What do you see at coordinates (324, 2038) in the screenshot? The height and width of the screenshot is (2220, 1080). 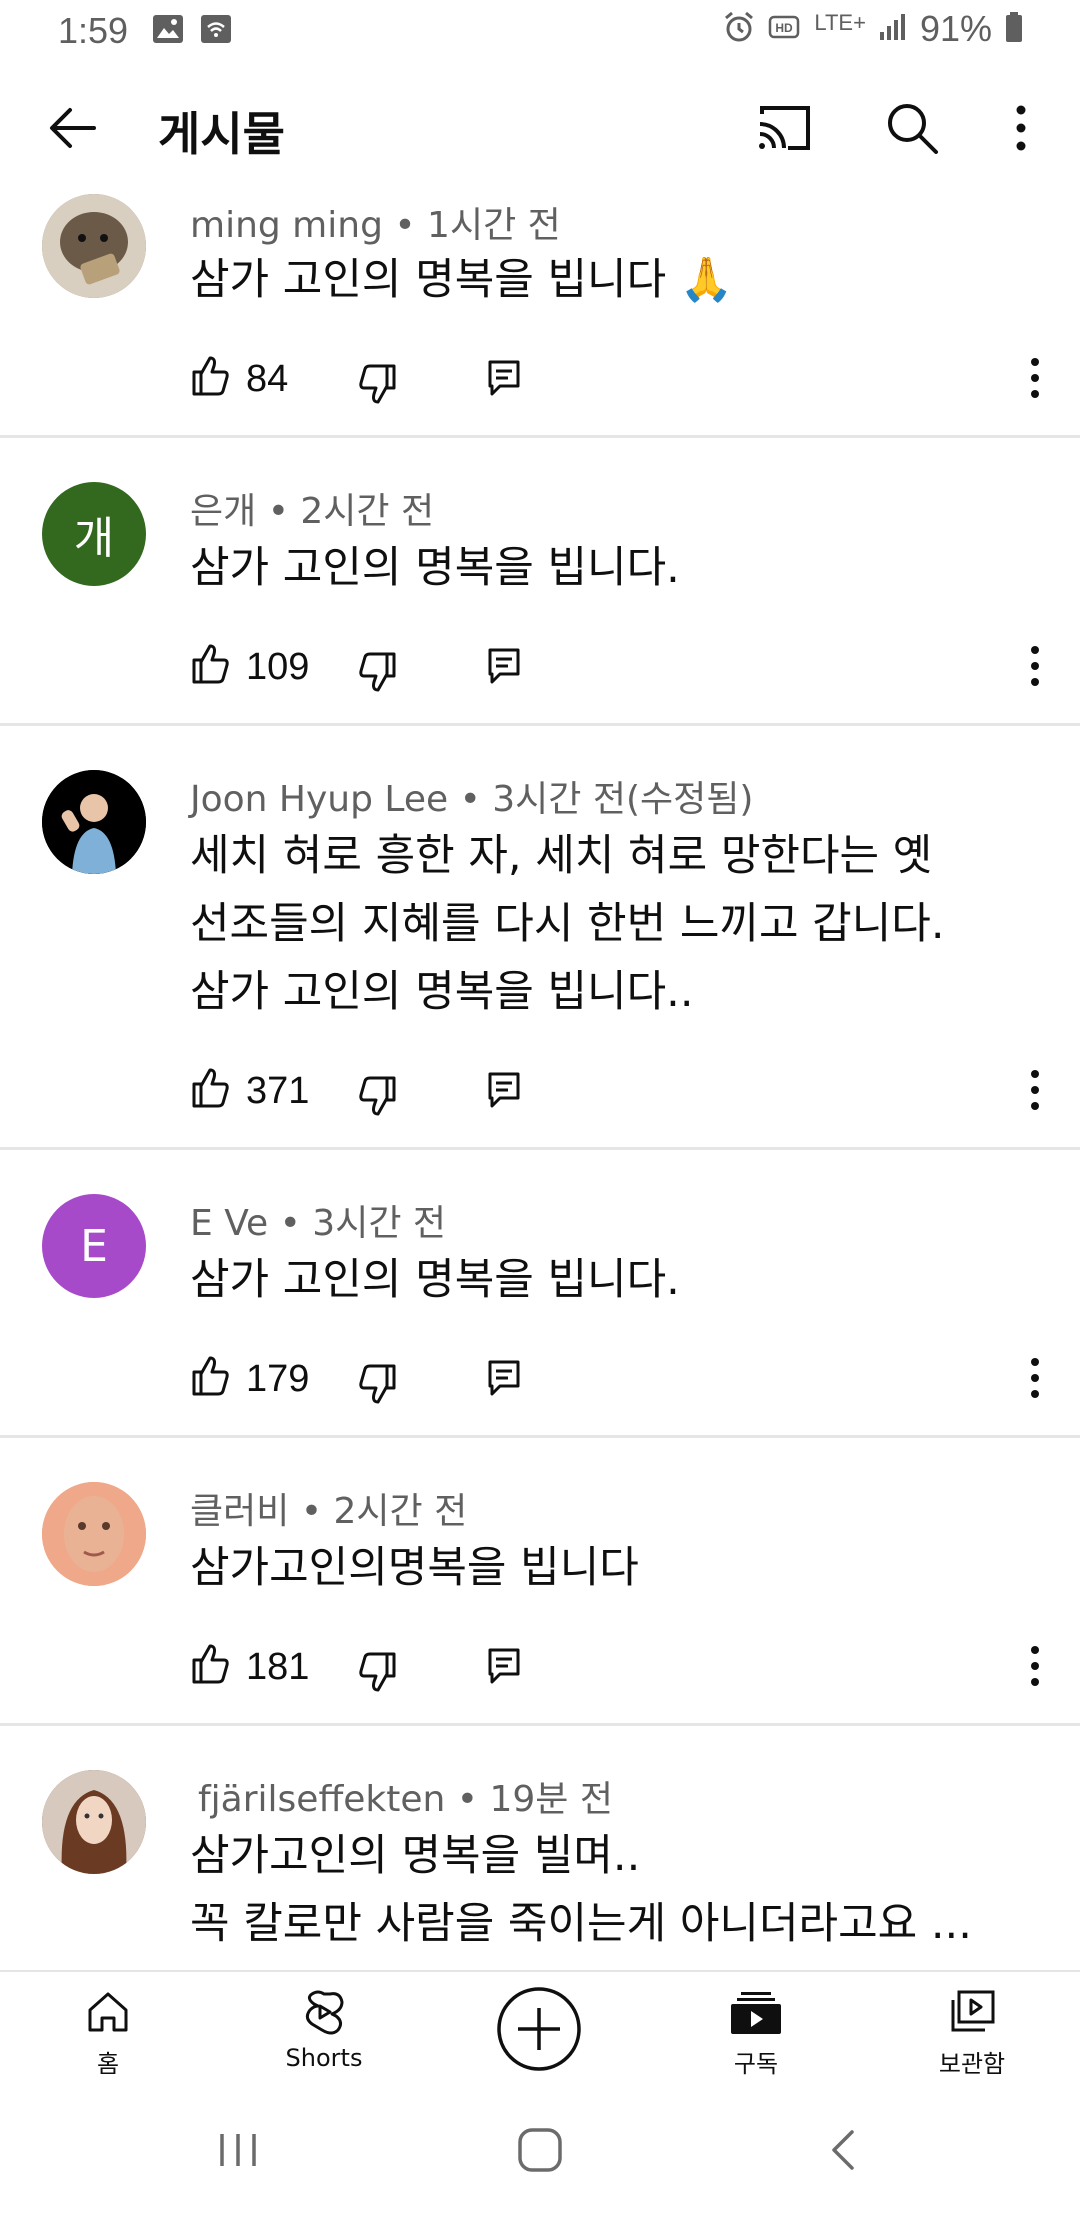 I see `nav-shorts: Shorts` at bounding box center [324, 2038].